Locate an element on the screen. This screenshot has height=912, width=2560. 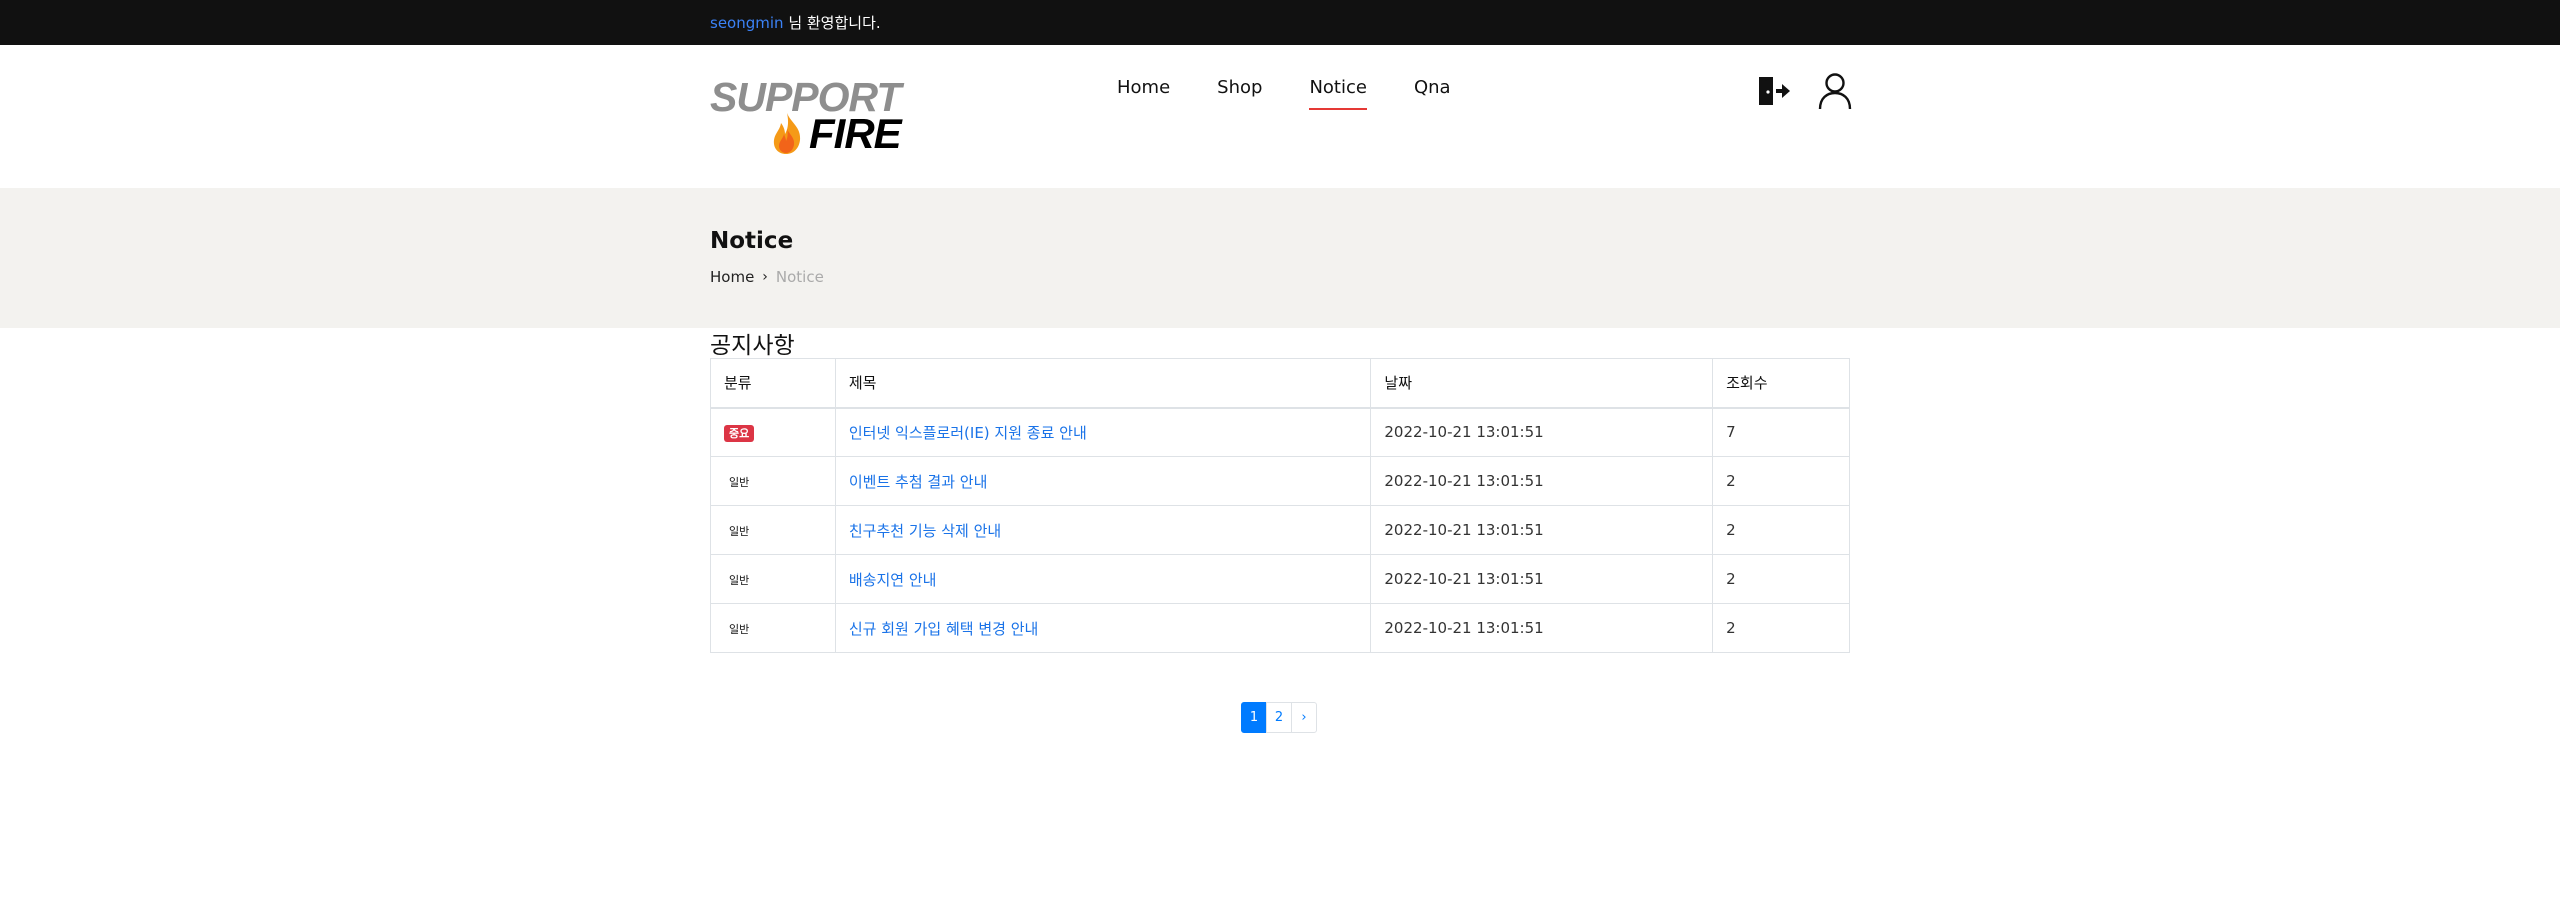
welcome-message: seongmin 님 환영합니다. is located at coordinates (795, 22).